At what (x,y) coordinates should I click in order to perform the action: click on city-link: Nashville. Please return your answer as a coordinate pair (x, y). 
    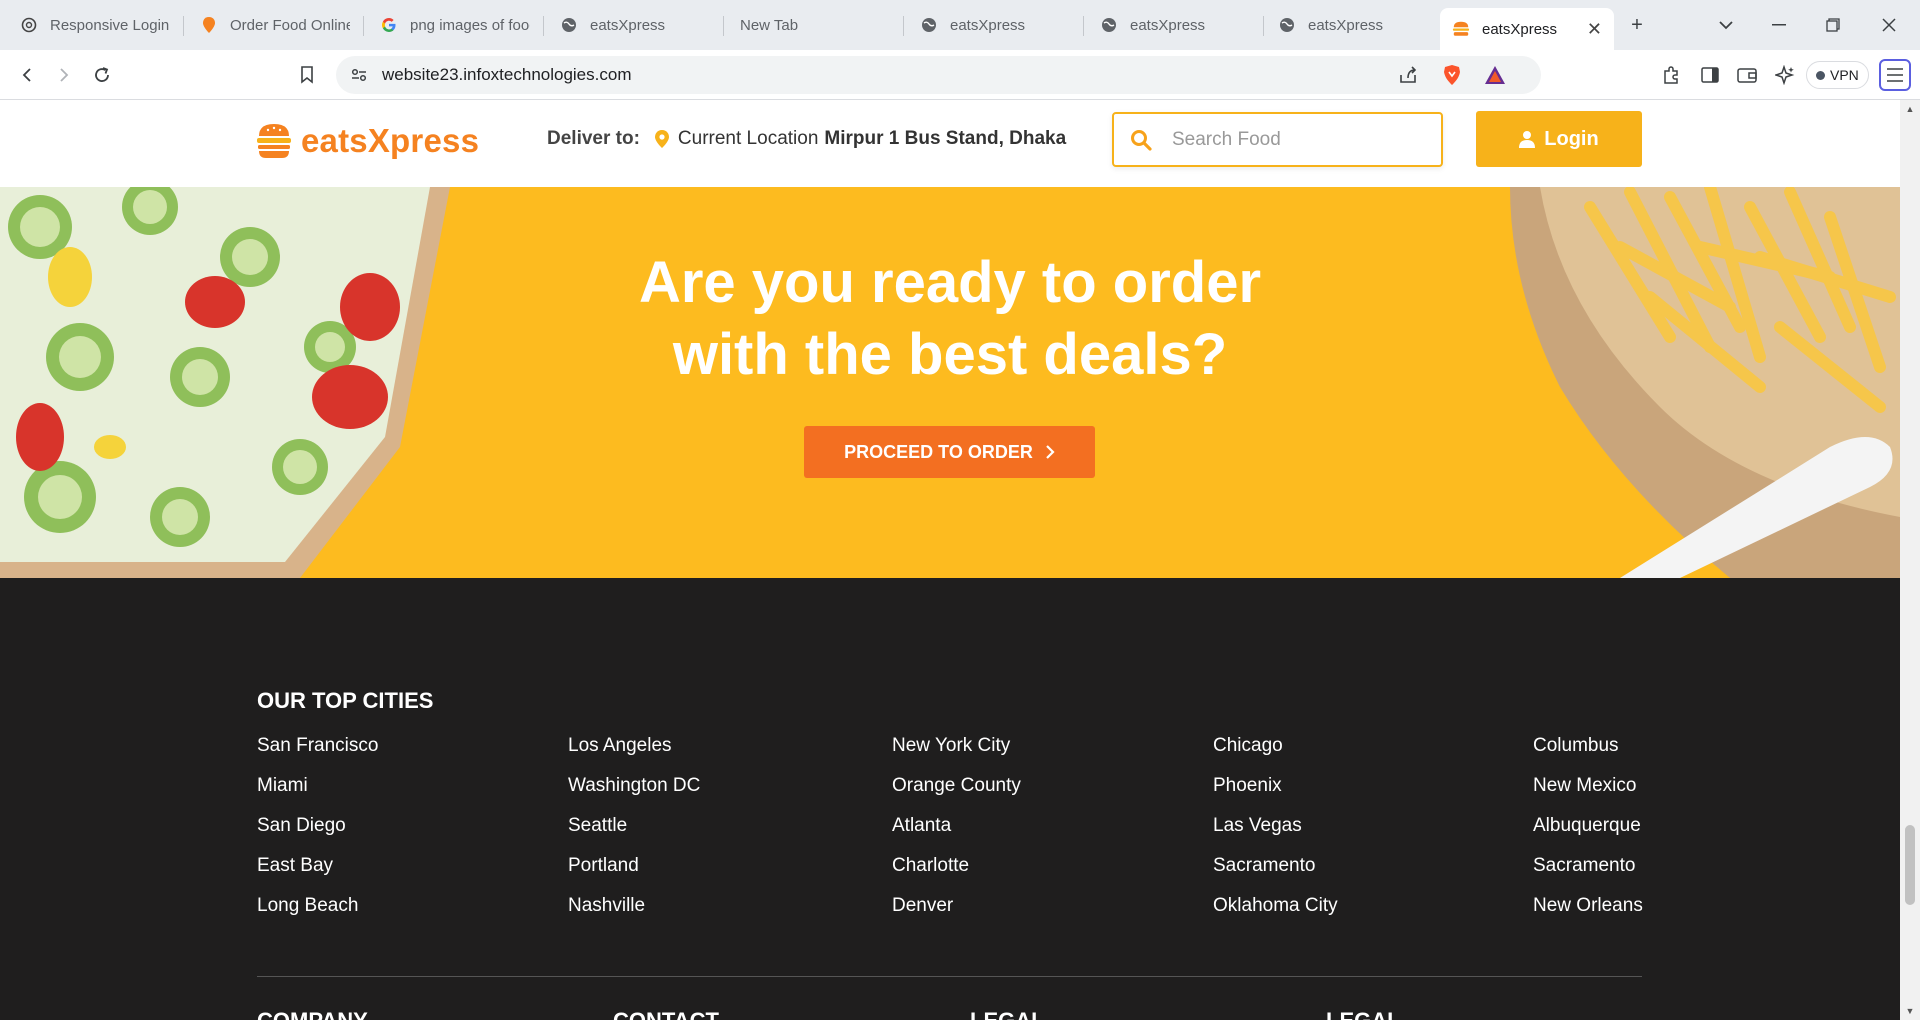
    Looking at the image, I should click on (606, 906).